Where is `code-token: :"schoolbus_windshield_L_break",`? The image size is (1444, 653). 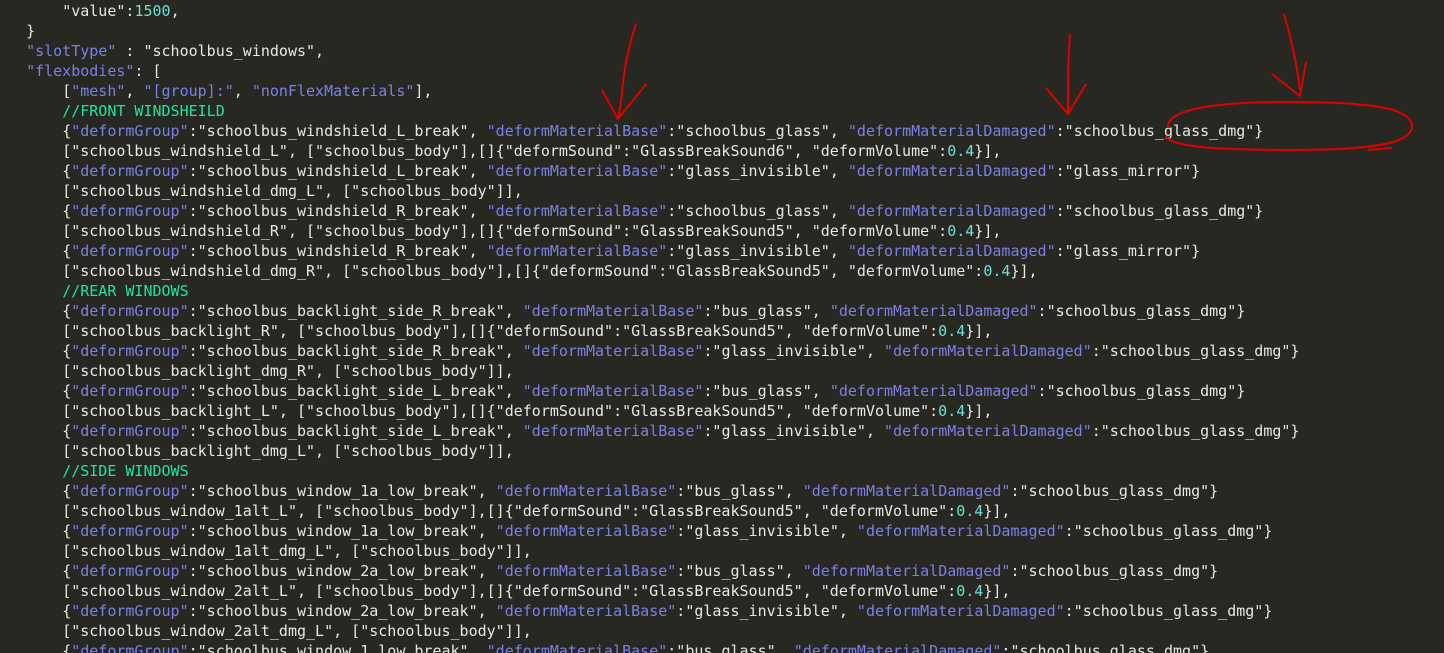 code-token: :"schoolbus_windshield_L_break", is located at coordinates (337, 131).